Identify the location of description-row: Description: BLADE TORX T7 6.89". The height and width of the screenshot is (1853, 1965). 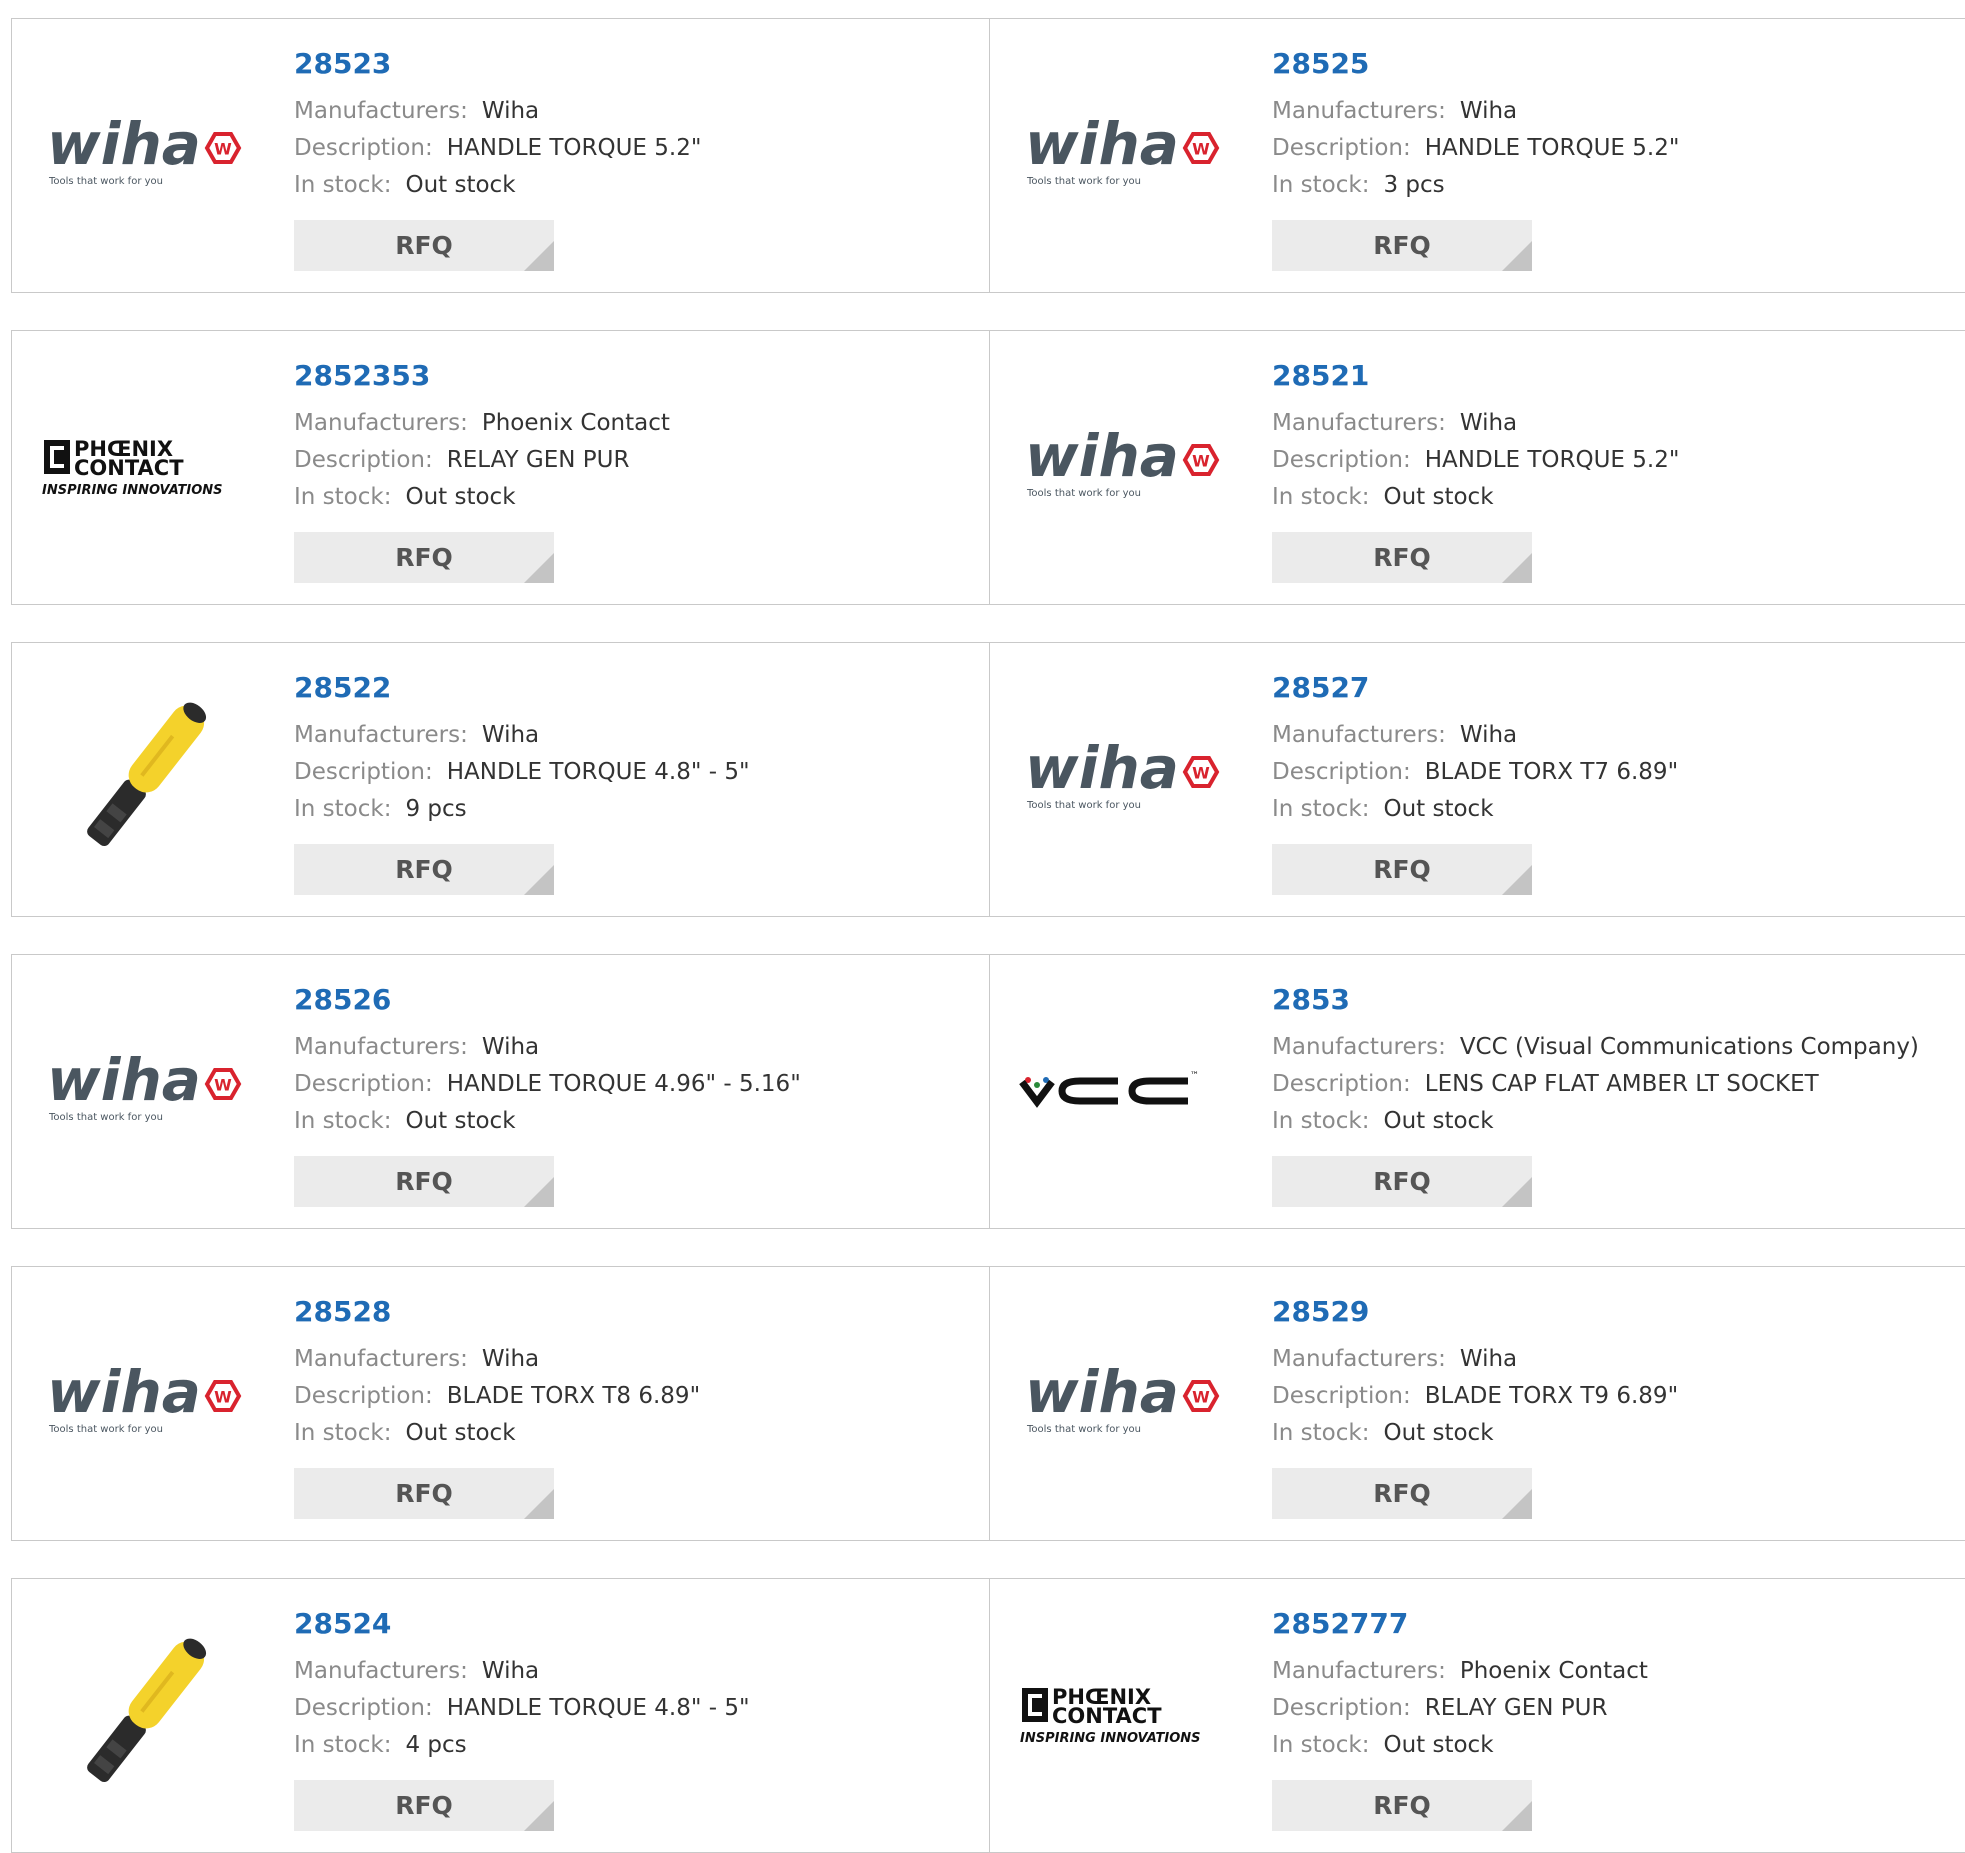
(1475, 772).